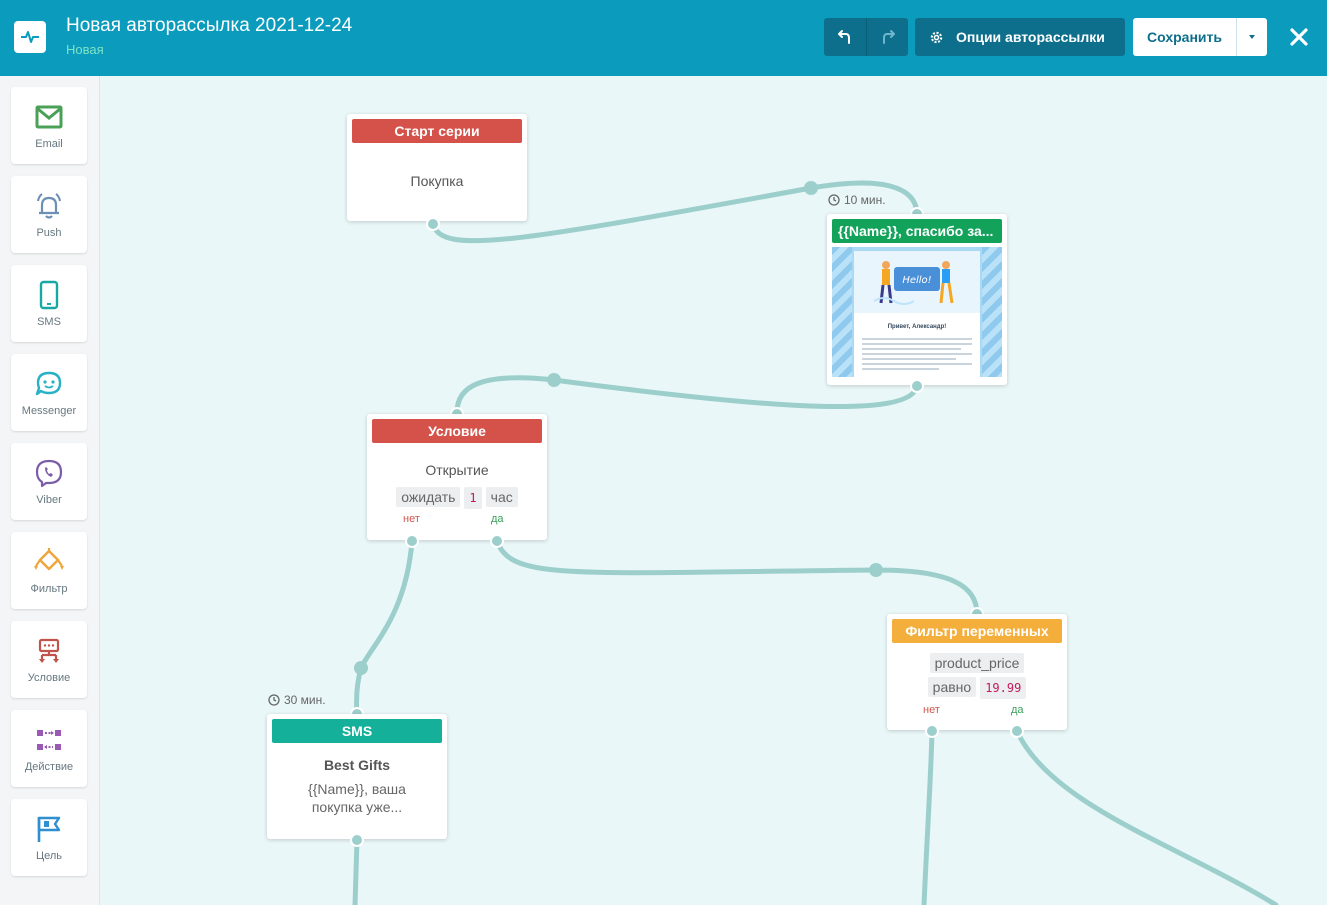  I want to click on filter-condition-row: равно 19.99, so click(977, 688).